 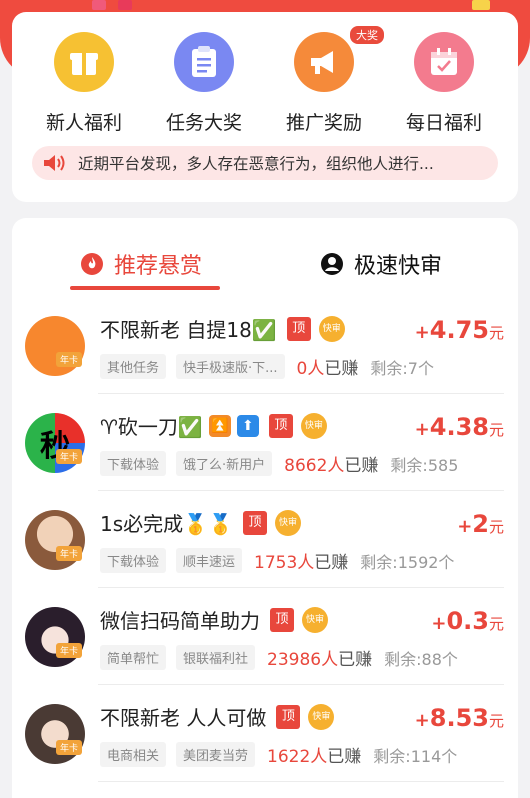 What do you see at coordinates (99, 5) in the screenshot?
I see `game-icon` at bounding box center [99, 5].